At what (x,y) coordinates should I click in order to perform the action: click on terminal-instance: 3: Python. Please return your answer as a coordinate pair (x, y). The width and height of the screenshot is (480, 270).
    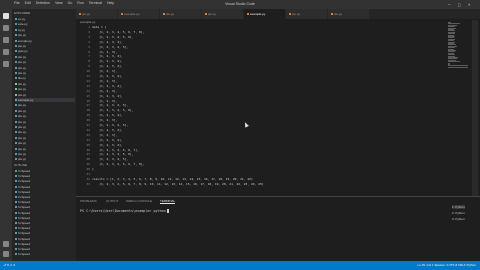
    Looking at the image, I should click on (458, 219).